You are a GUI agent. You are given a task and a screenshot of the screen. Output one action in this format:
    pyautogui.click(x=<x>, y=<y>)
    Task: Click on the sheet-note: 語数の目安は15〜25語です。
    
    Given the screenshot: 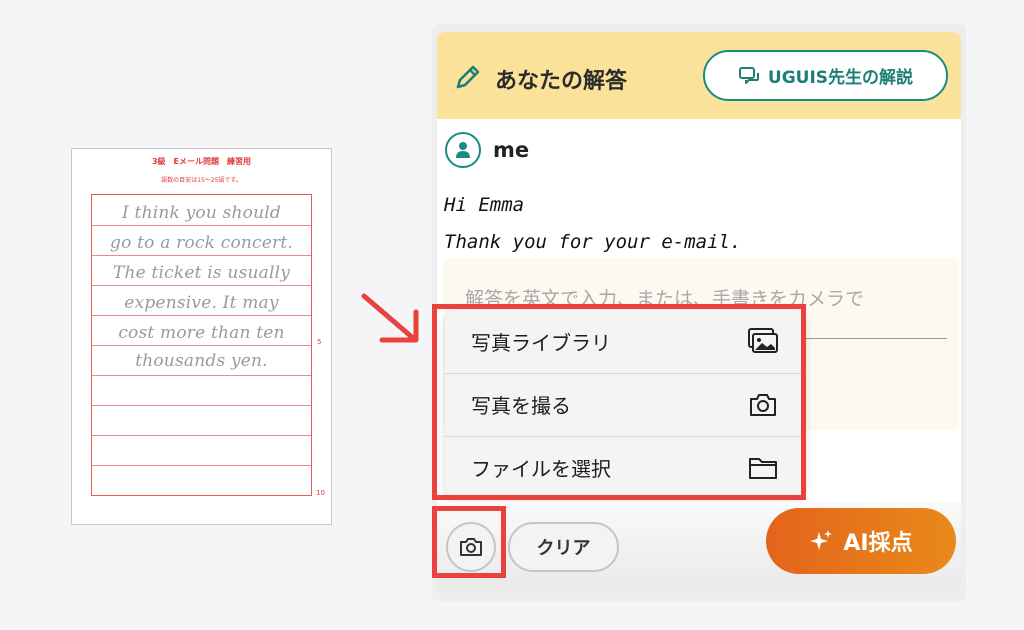 What is the action you would take?
    pyautogui.click(x=201, y=180)
    